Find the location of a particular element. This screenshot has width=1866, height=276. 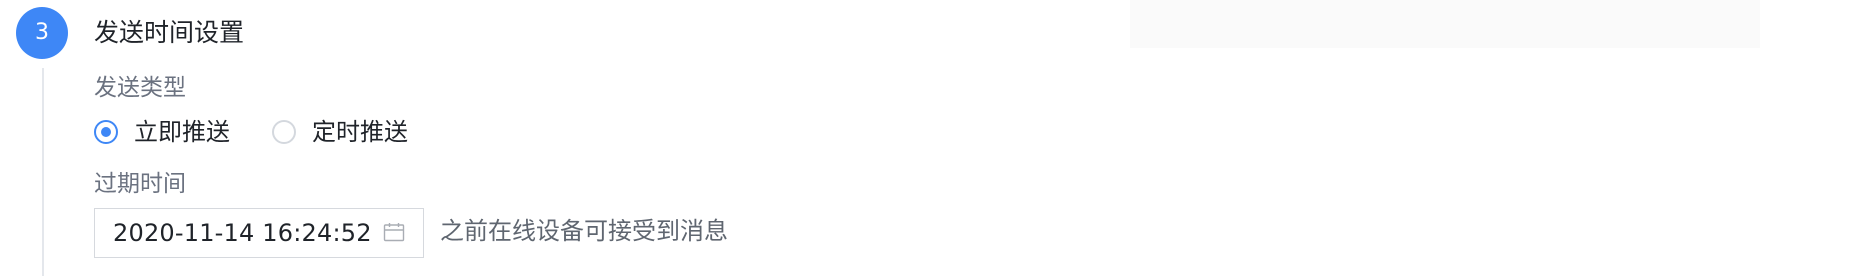

send-type-radio-group: 立即推送 定时推送 is located at coordinates (272, 132).